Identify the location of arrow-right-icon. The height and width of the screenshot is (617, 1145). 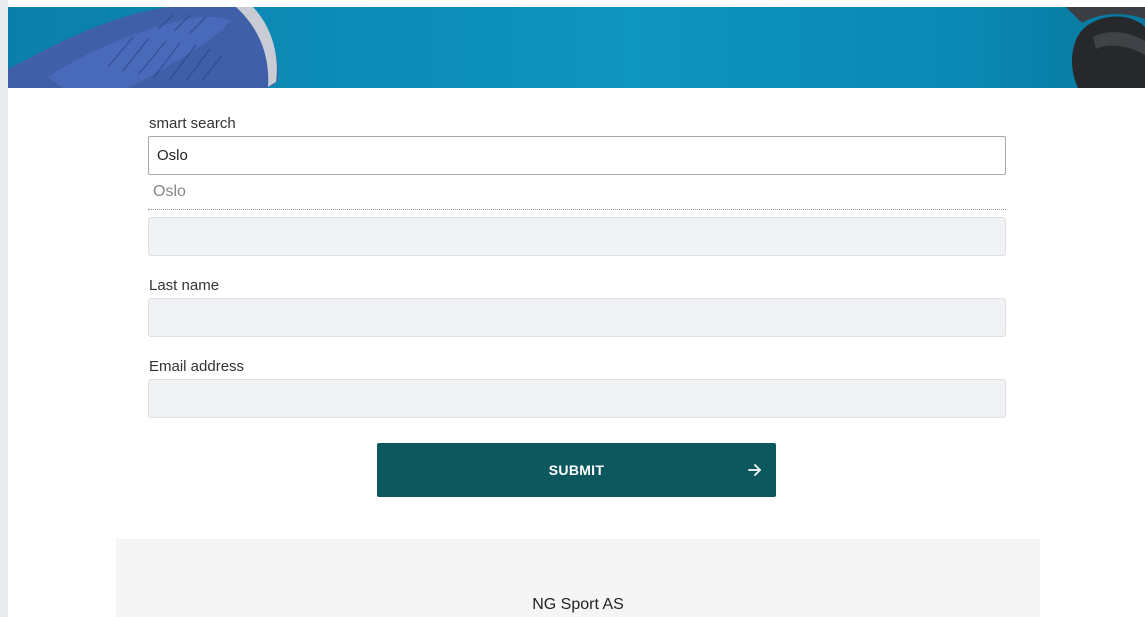
(754, 470).